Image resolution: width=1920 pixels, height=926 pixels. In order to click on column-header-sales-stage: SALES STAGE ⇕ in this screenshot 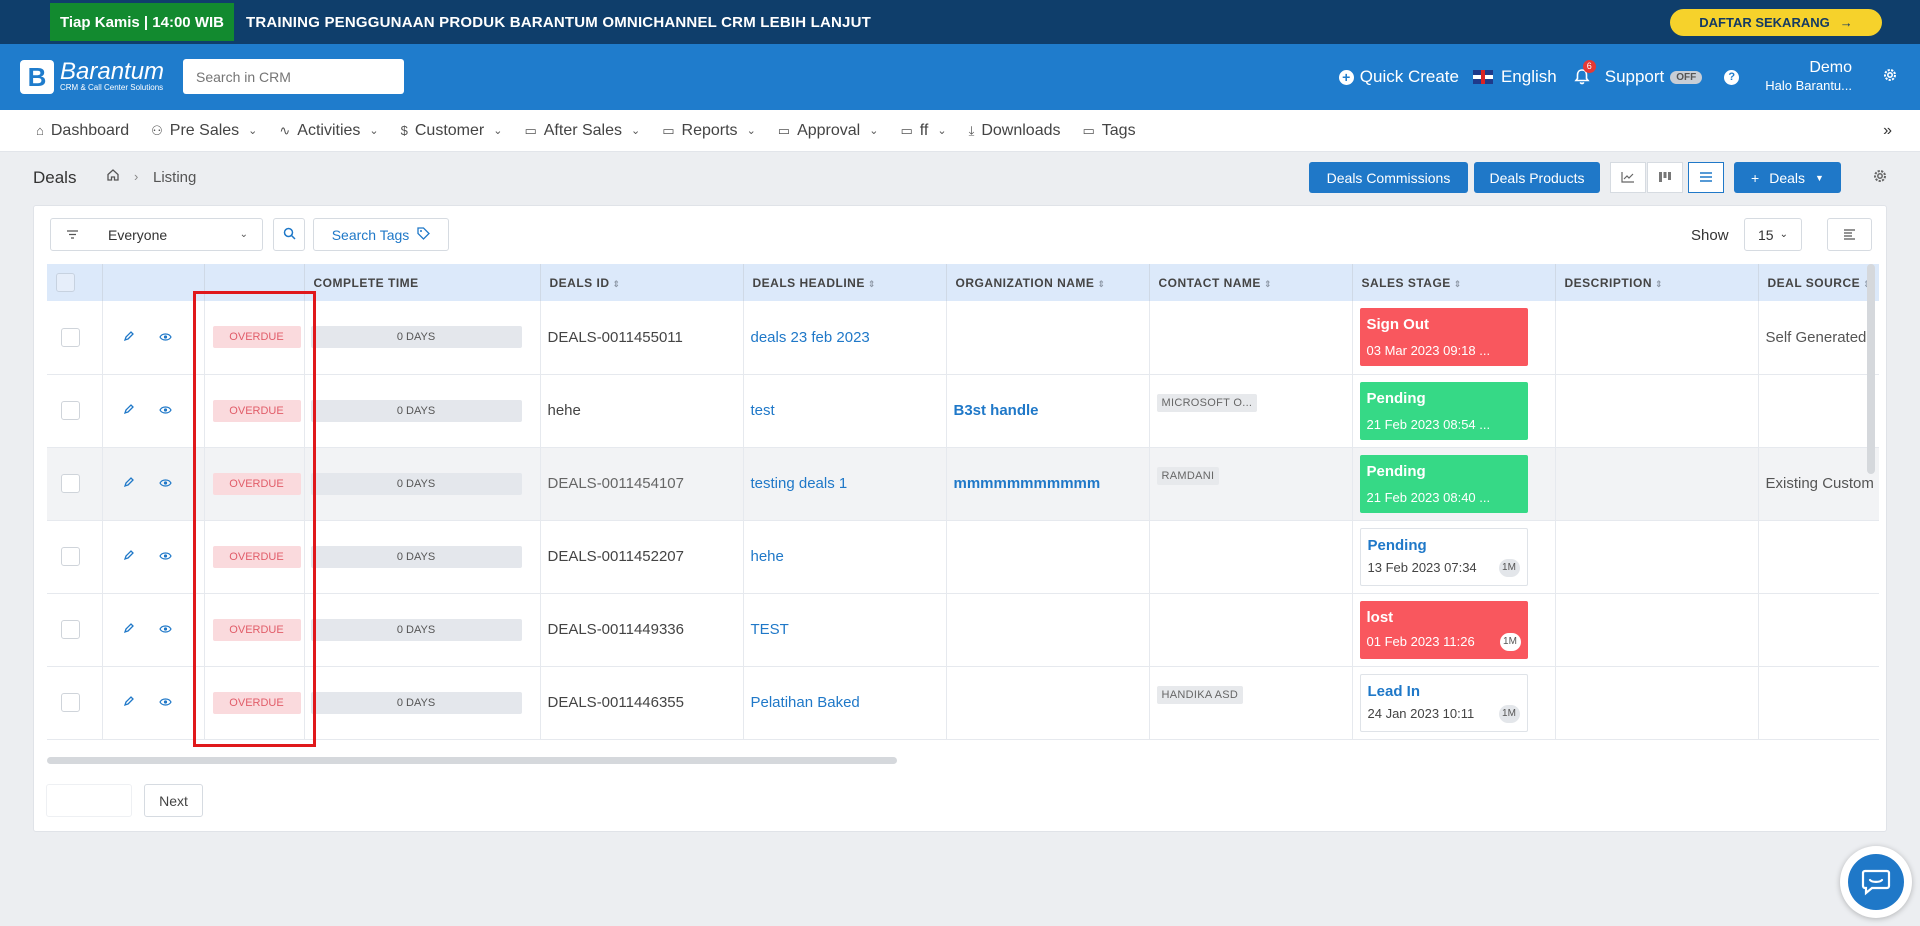, I will do `click(1454, 282)`.